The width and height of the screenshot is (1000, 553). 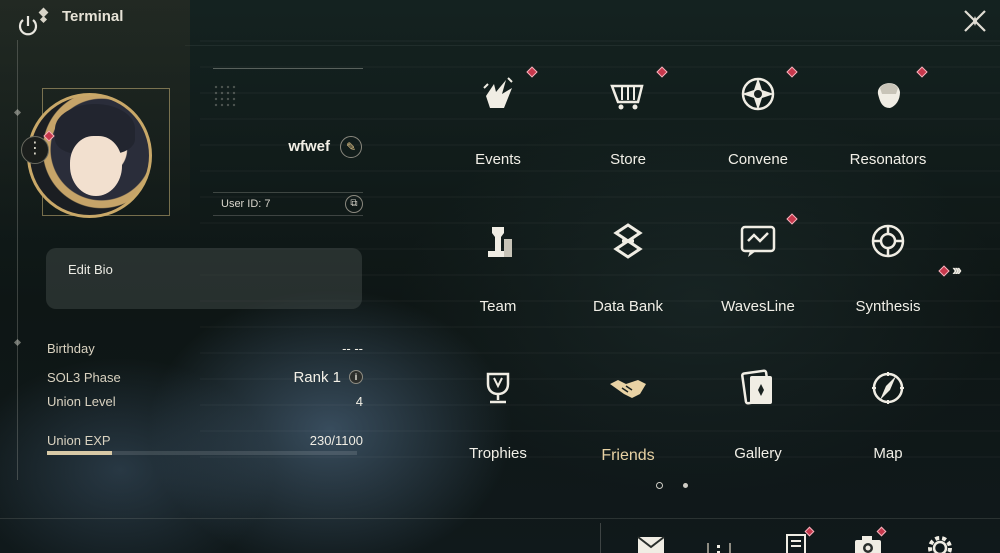 I want to click on menu-label: Friends, so click(x=628, y=455).